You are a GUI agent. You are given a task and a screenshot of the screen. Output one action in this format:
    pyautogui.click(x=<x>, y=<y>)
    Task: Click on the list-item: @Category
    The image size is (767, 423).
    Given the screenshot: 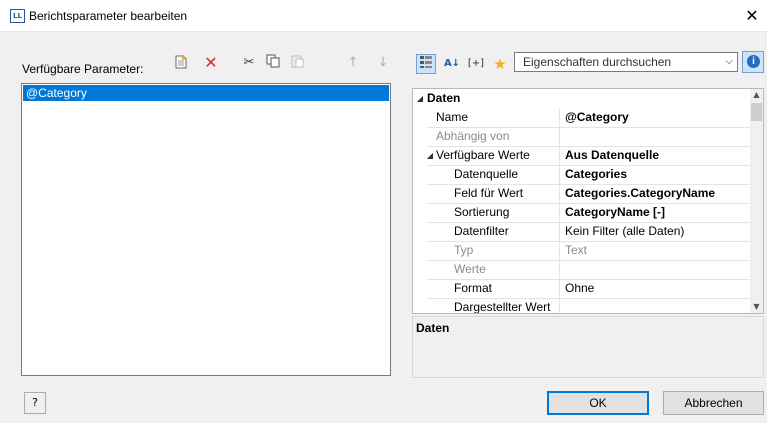 What is the action you would take?
    pyautogui.click(x=206, y=93)
    